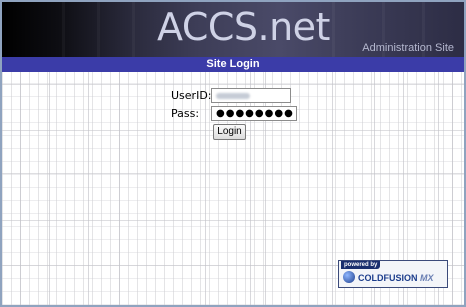 The width and height of the screenshot is (466, 307). What do you see at coordinates (349, 277) in the screenshot?
I see `coldfusion-logo-icon` at bounding box center [349, 277].